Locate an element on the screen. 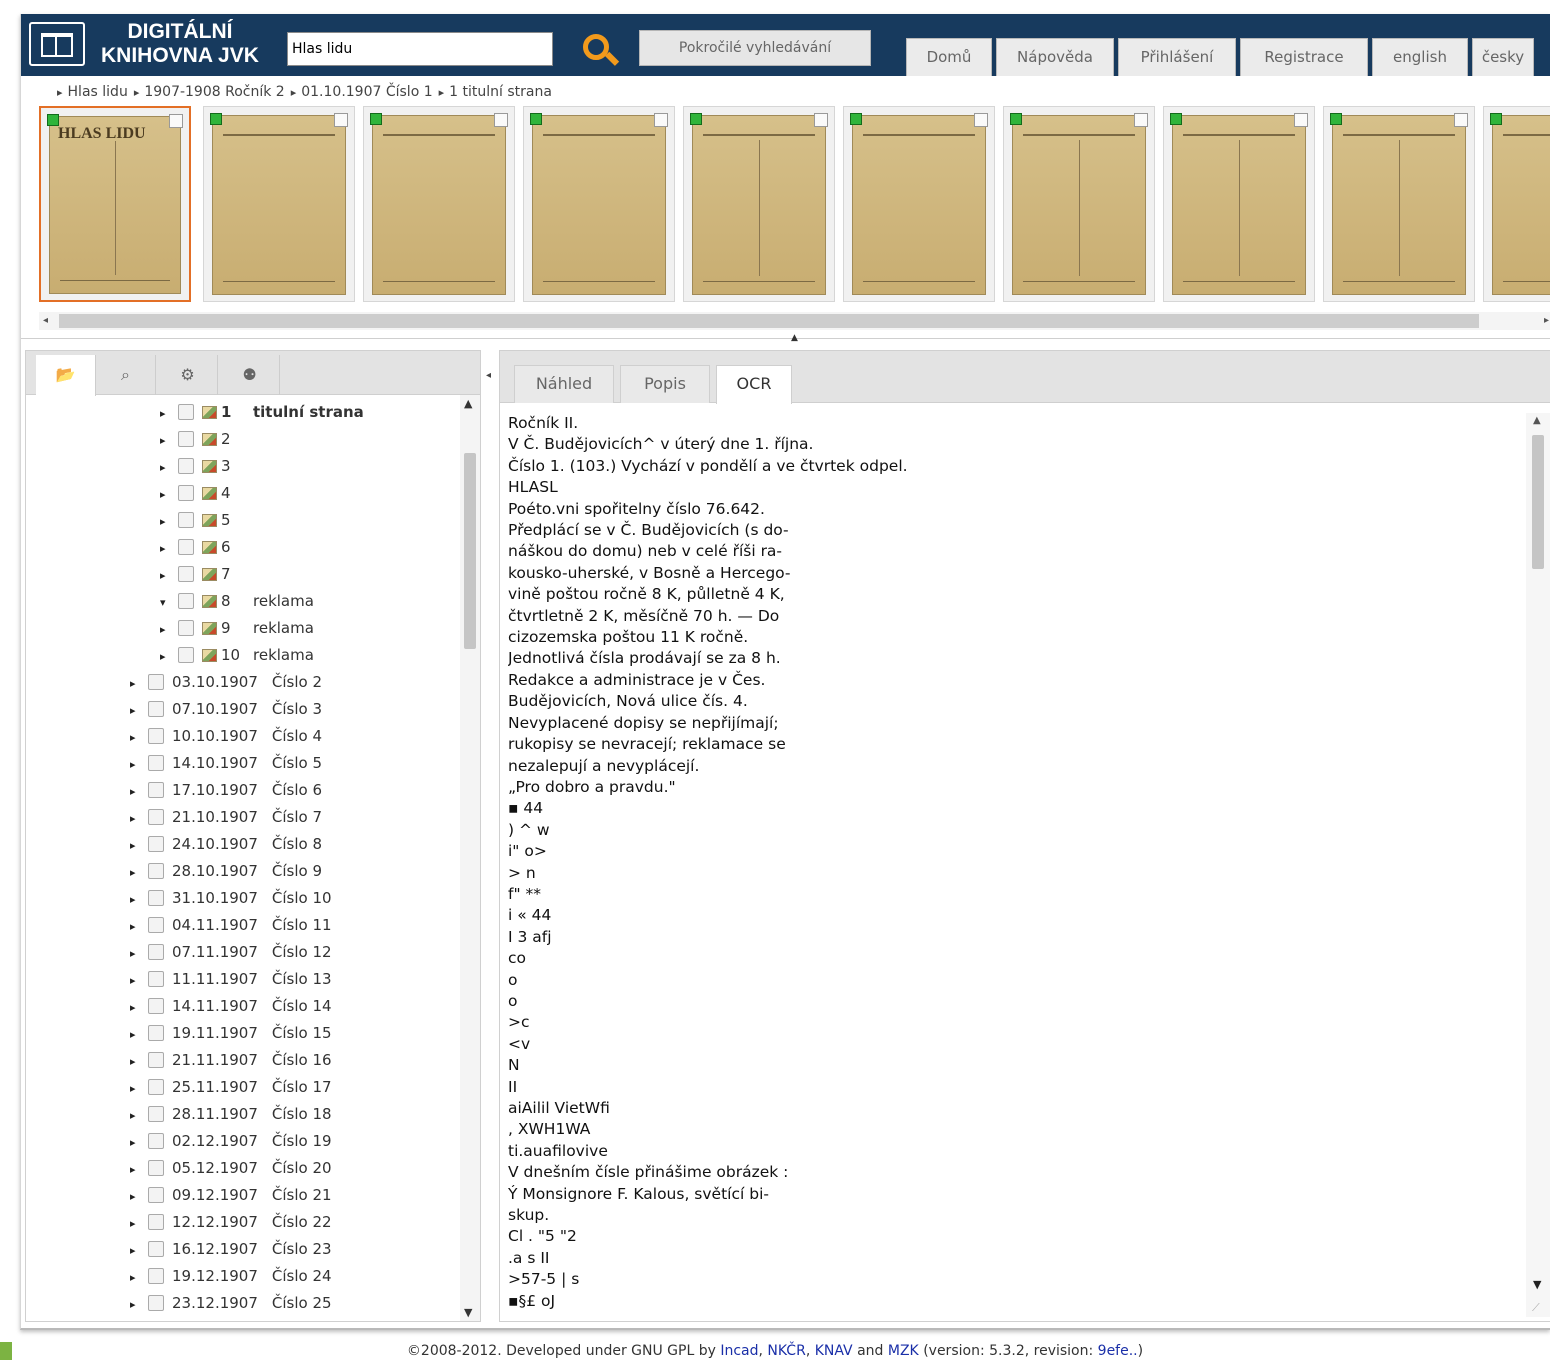 The image size is (1550, 1360). folder-icon: 📂 is located at coordinates (66, 375).